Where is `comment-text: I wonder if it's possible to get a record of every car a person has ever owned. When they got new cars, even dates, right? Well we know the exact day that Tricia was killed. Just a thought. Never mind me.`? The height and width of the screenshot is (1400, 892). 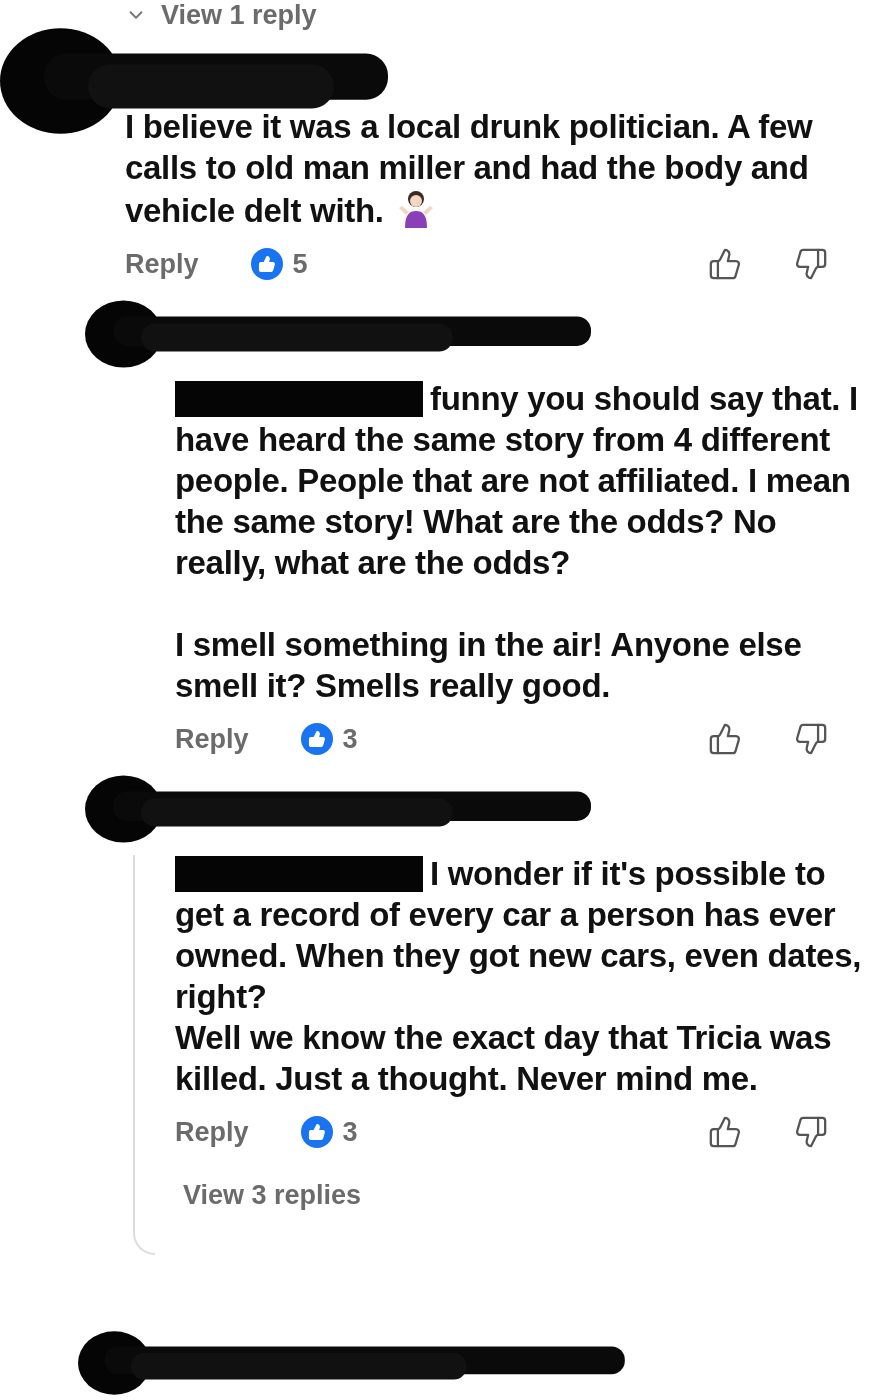
comment-text: I wonder if it's possible to get a record of every car a person has ever owned. When they got new cars, even dates, right? Well we know the exact day that Tricia was killed. Just a thought. Never mind me. is located at coordinates (518, 976).